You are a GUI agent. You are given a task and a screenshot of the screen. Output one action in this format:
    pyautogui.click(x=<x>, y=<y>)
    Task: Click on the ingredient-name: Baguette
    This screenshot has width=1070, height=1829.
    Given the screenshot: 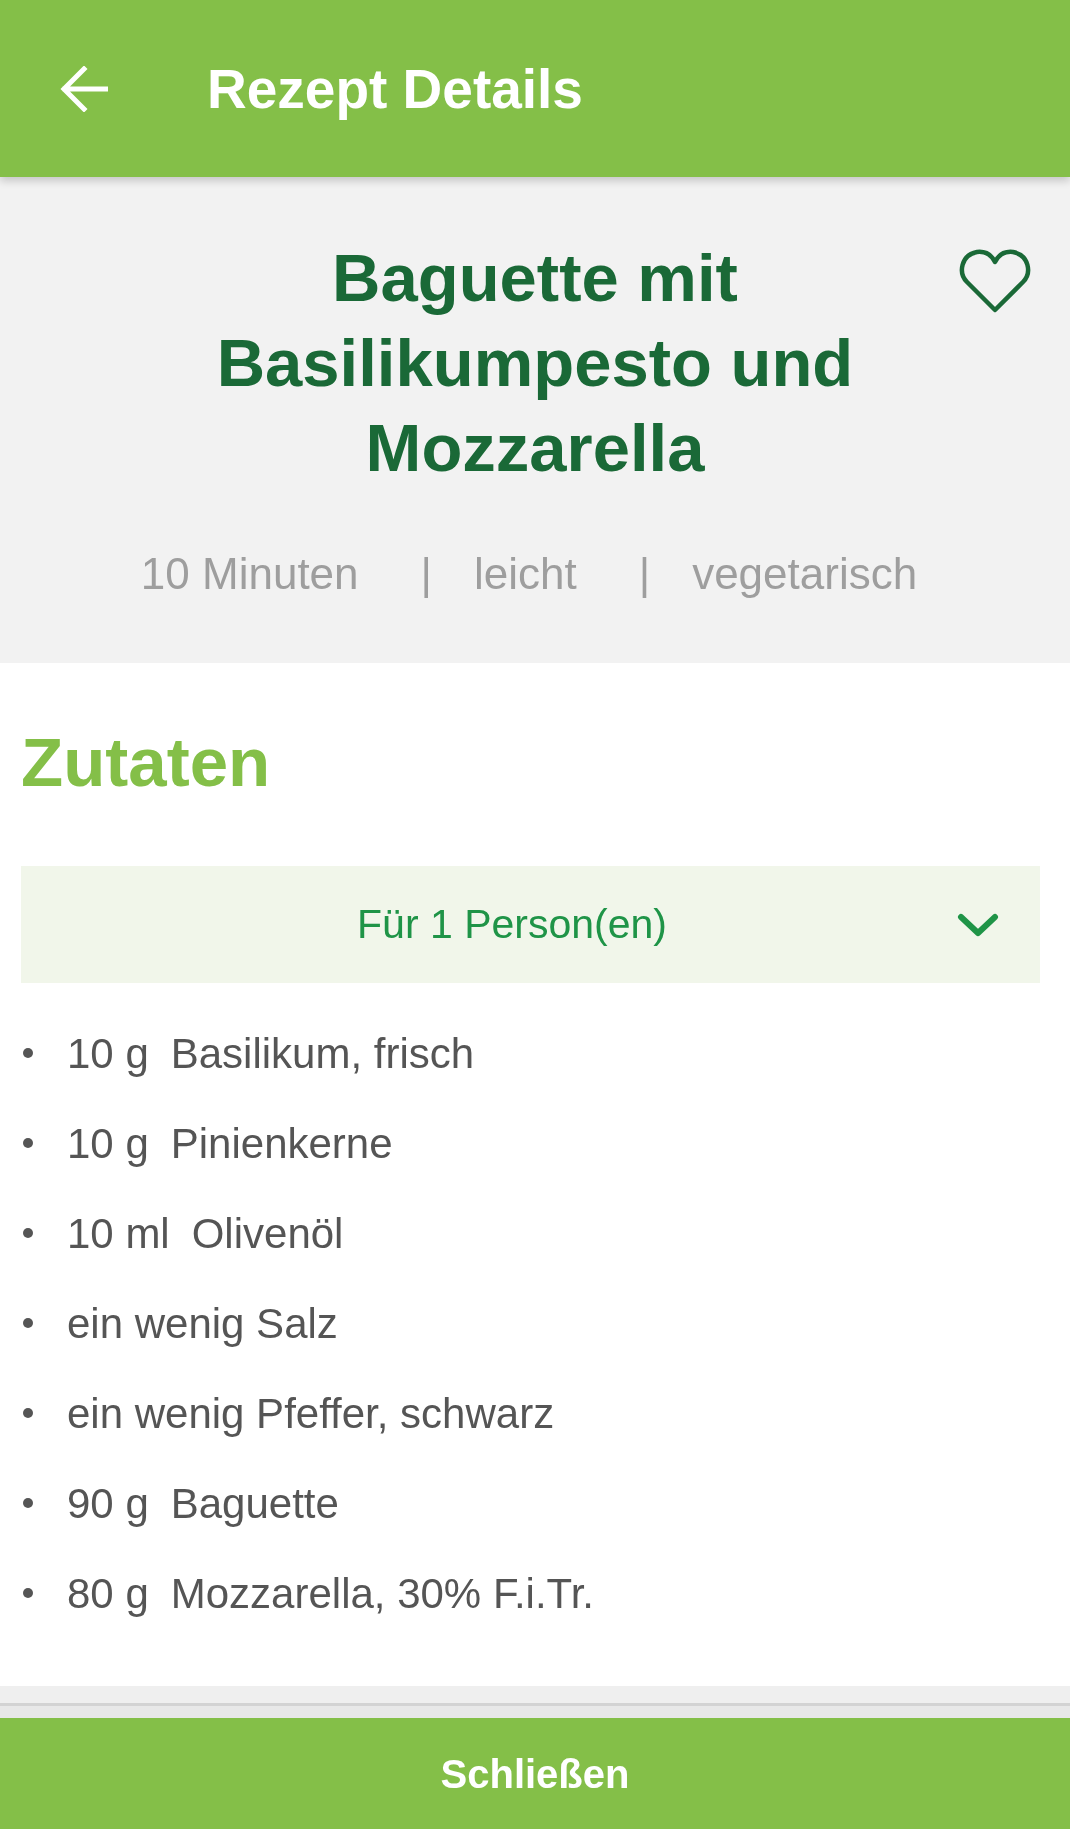 What is the action you would take?
    pyautogui.click(x=254, y=1503)
    